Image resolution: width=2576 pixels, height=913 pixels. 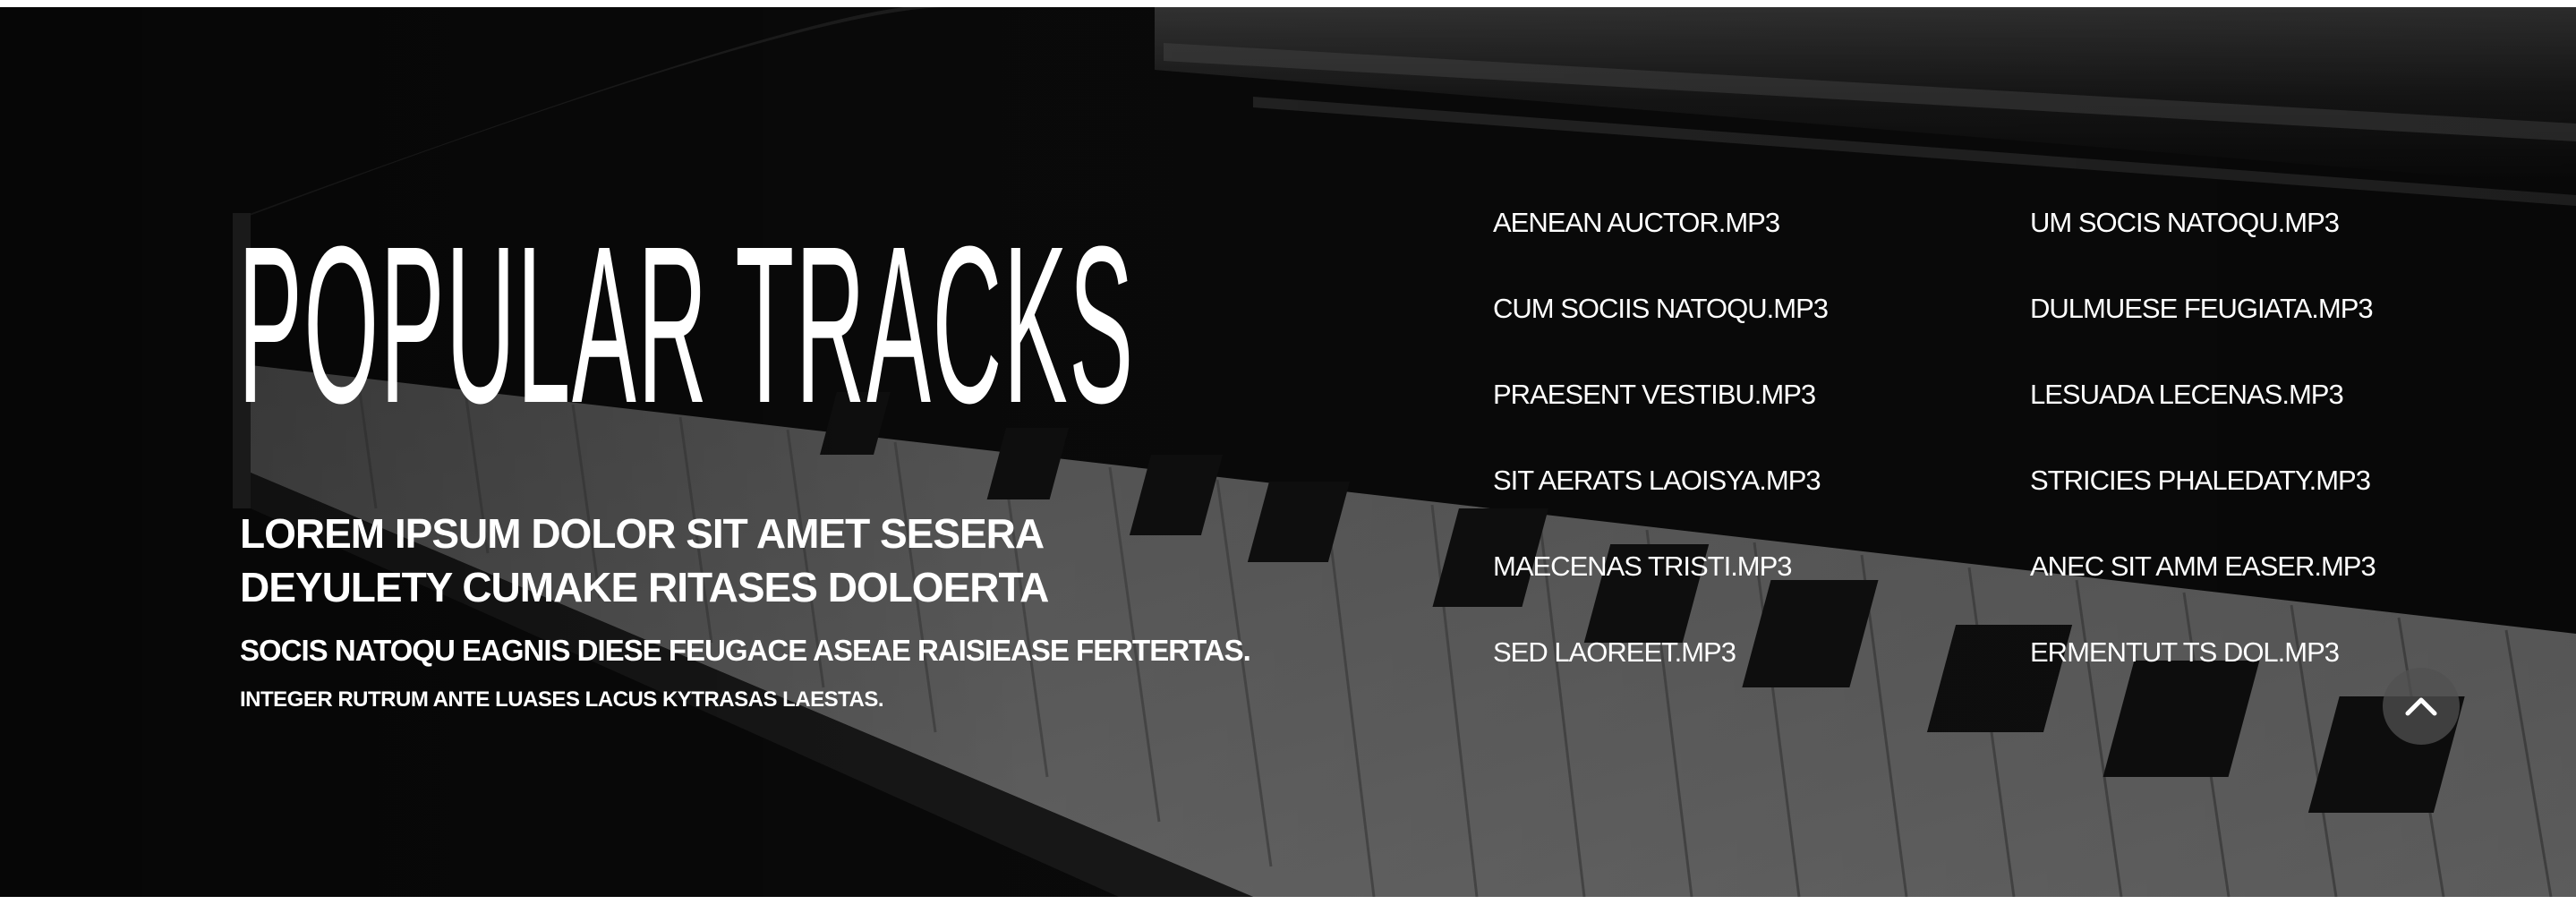 What do you see at coordinates (2185, 243) in the screenshot?
I see `track-link: UM SOCIS NATOQU.MP3` at bounding box center [2185, 243].